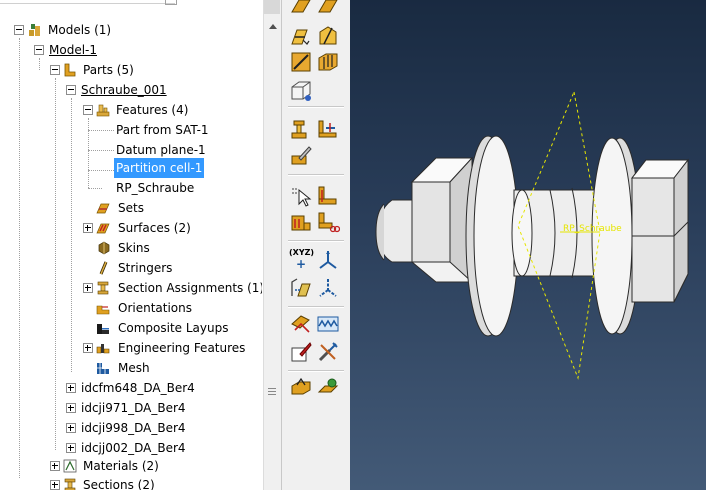  I want to click on orientations-icon, so click(103, 310).